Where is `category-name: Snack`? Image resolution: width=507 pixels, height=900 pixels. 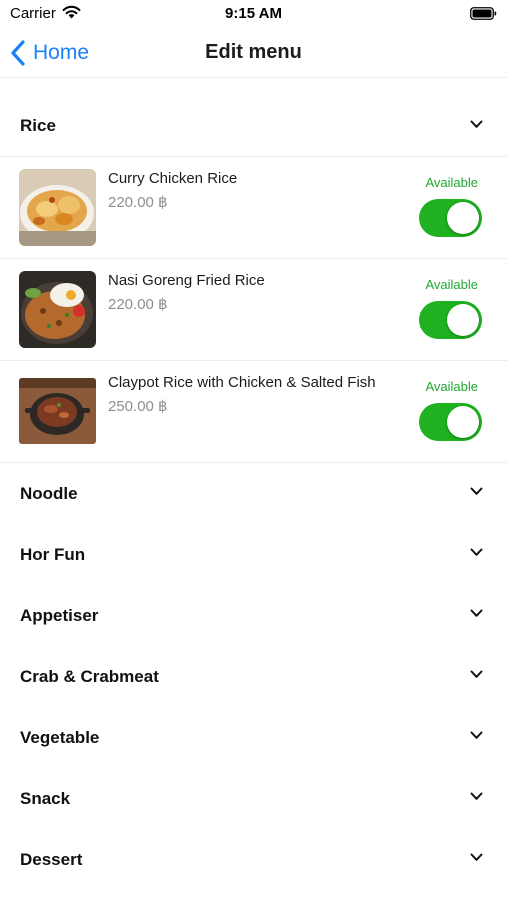
category-name: Snack is located at coordinates (45, 798).